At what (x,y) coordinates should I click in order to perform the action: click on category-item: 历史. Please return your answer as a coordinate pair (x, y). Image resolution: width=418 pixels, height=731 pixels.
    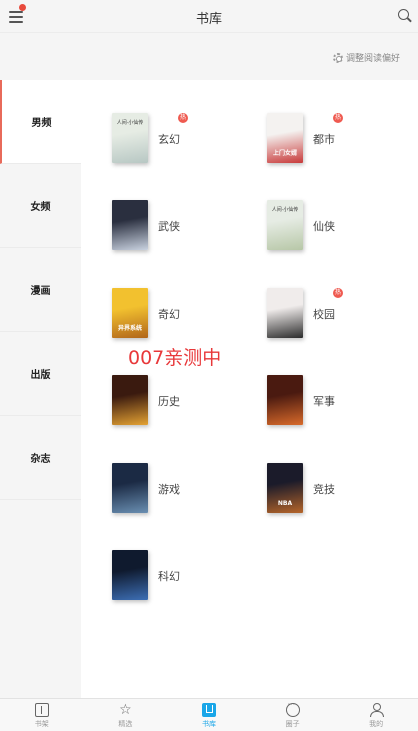
    Looking at the image, I should click on (187, 401).